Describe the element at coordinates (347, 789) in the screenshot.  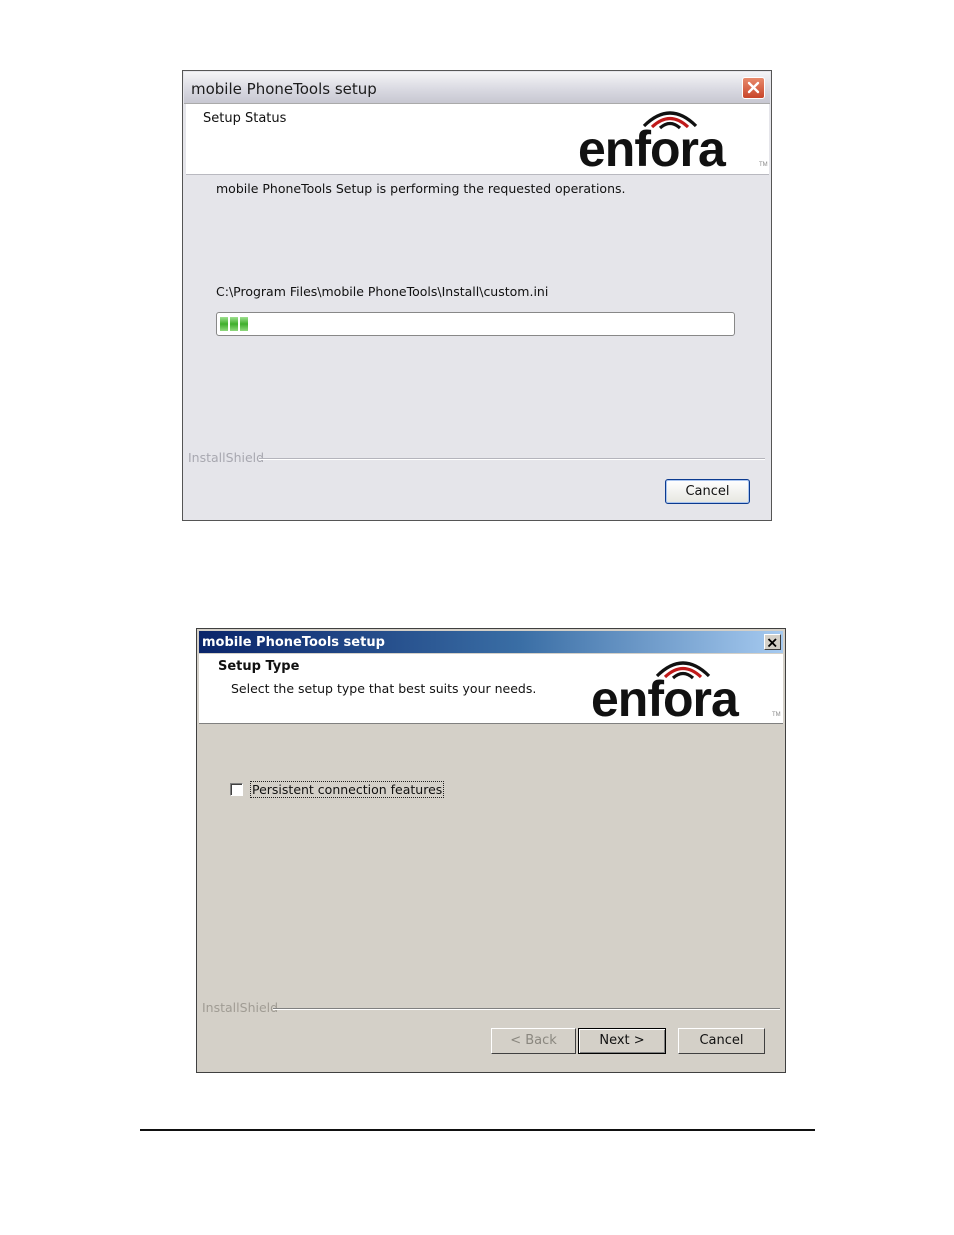
I see `persistent-connection-label: Persistent connection features` at that location.